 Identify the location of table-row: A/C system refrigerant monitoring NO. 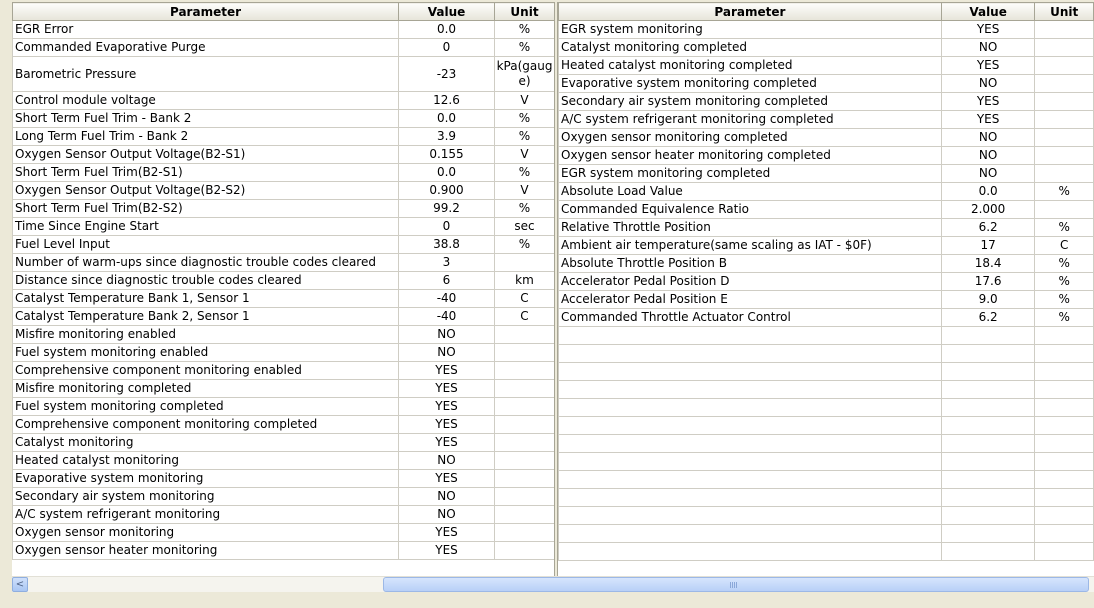
(283, 514).